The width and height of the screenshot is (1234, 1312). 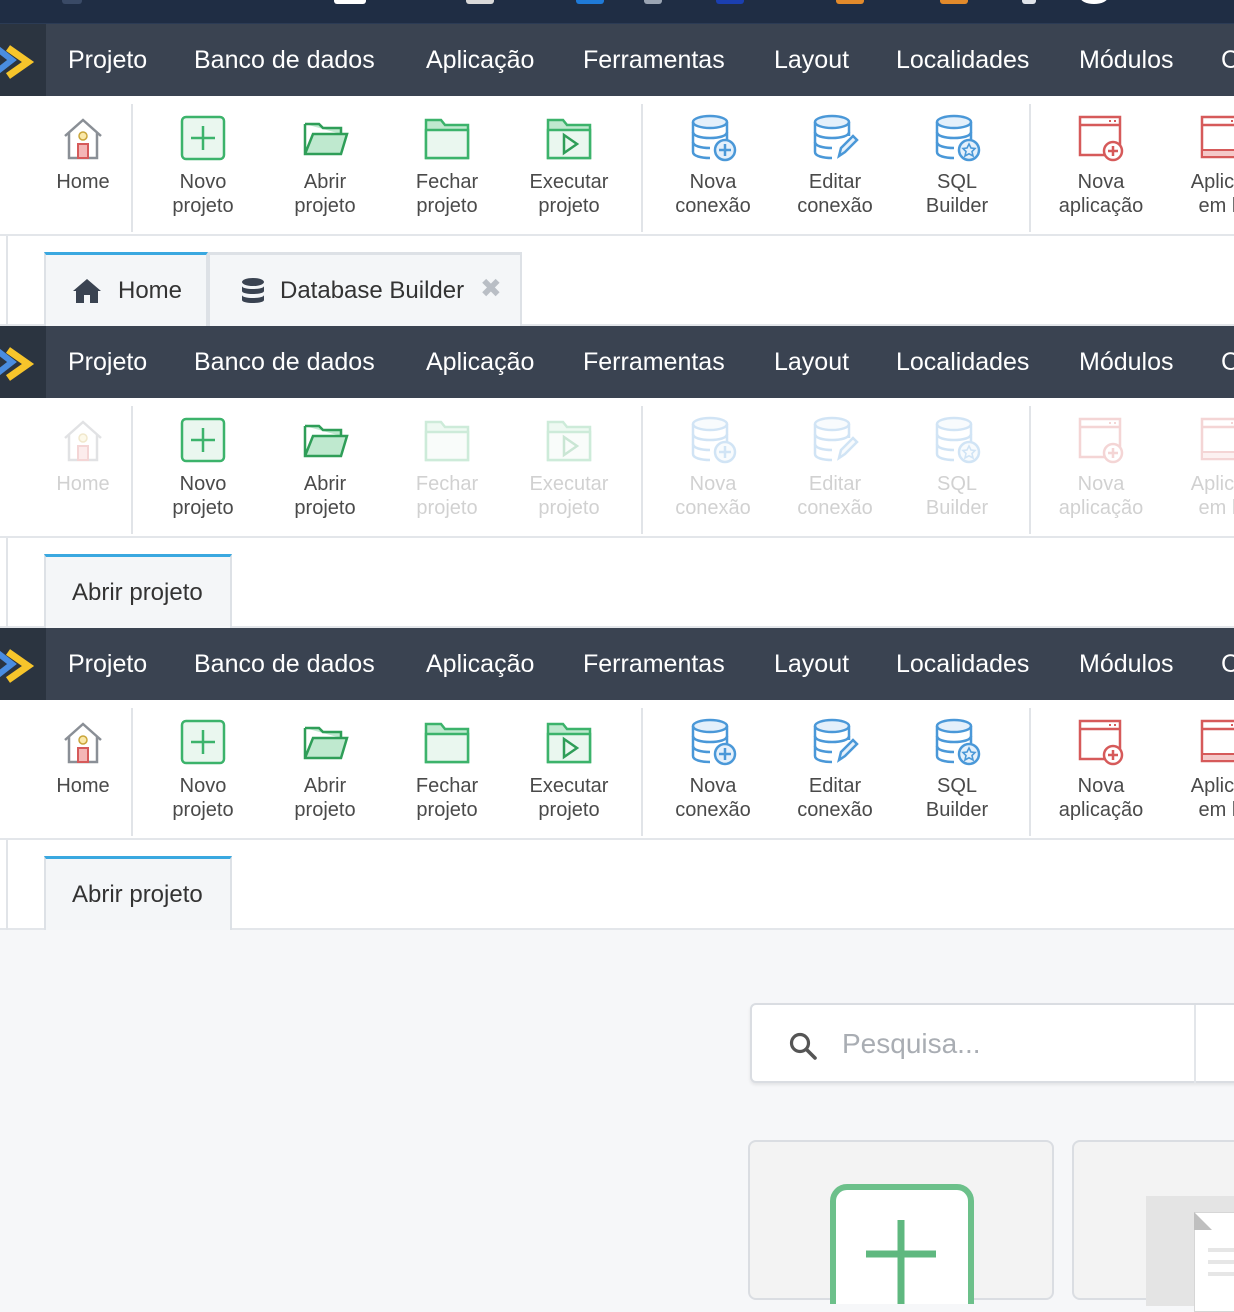 I want to click on edit-connection-label: Editar conexão, so click(x=835, y=496).